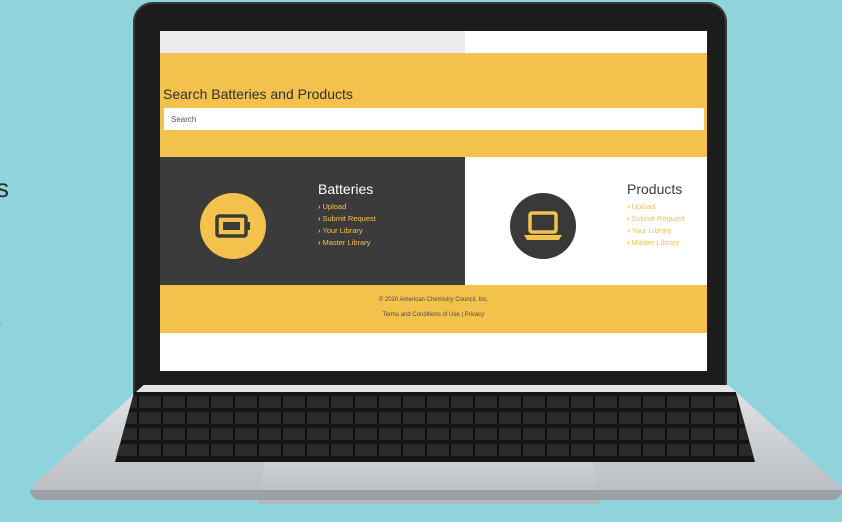 The image size is (842, 522). What do you see at coordinates (434, 119) in the screenshot?
I see `search-input` at bounding box center [434, 119].